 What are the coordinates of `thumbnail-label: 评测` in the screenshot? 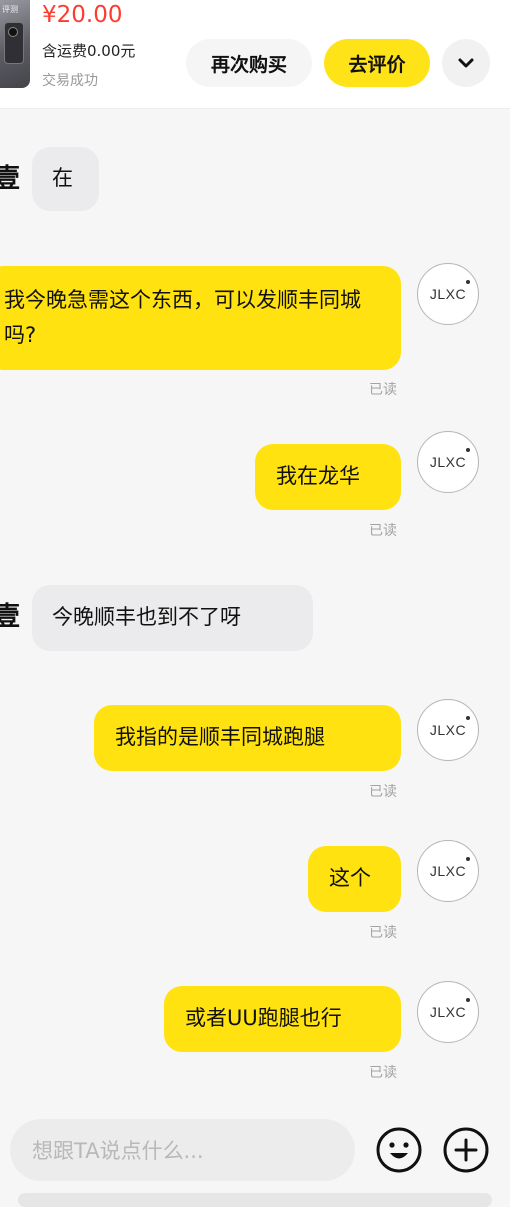 It's located at (10, 9).